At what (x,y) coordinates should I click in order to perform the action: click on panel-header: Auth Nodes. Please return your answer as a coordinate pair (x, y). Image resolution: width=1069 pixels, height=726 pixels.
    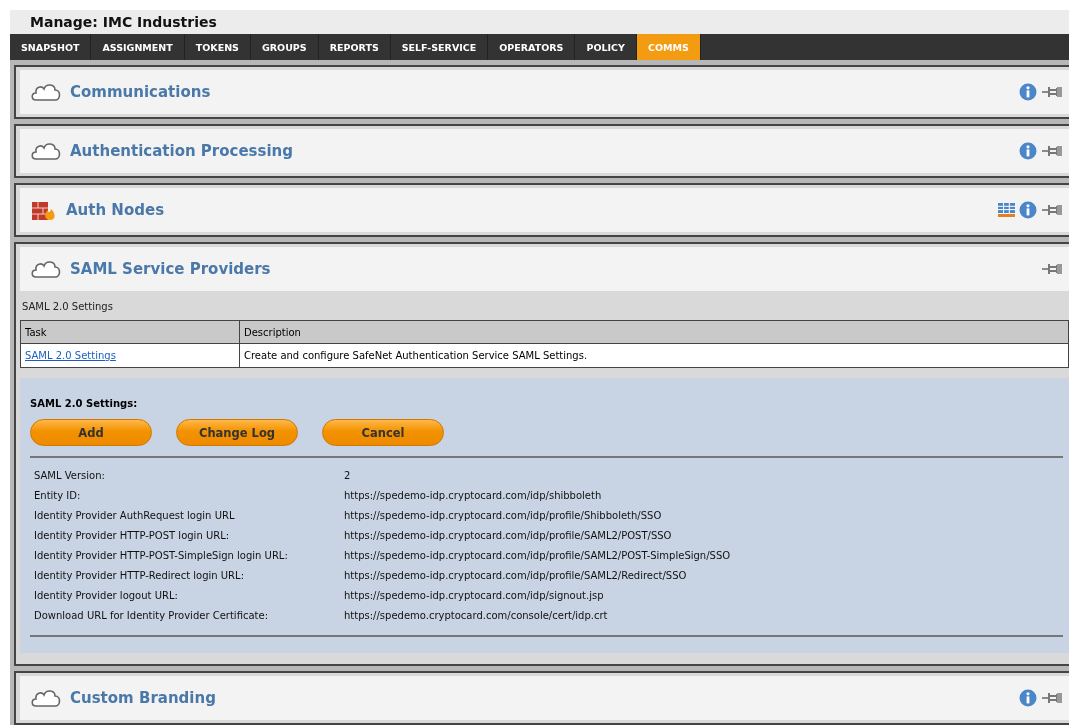
    Looking at the image, I should click on (544, 210).